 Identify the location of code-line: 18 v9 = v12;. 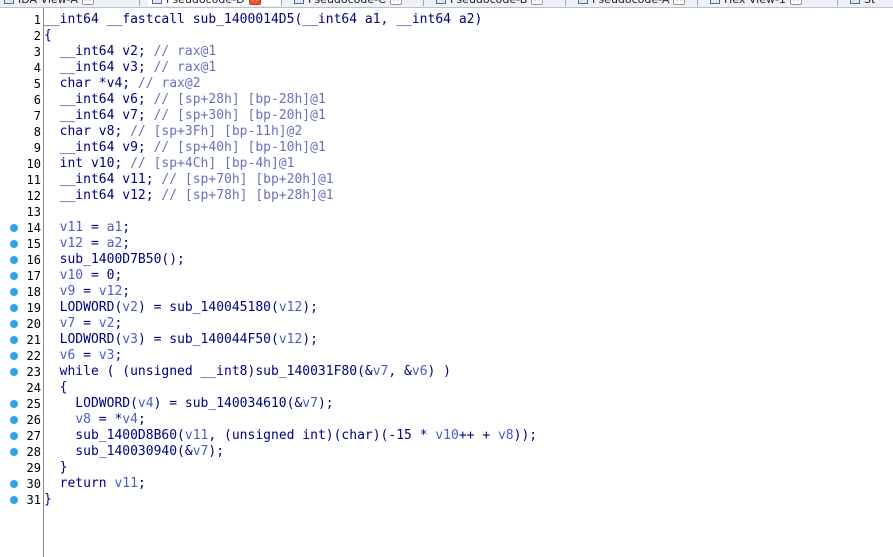
(446, 292).